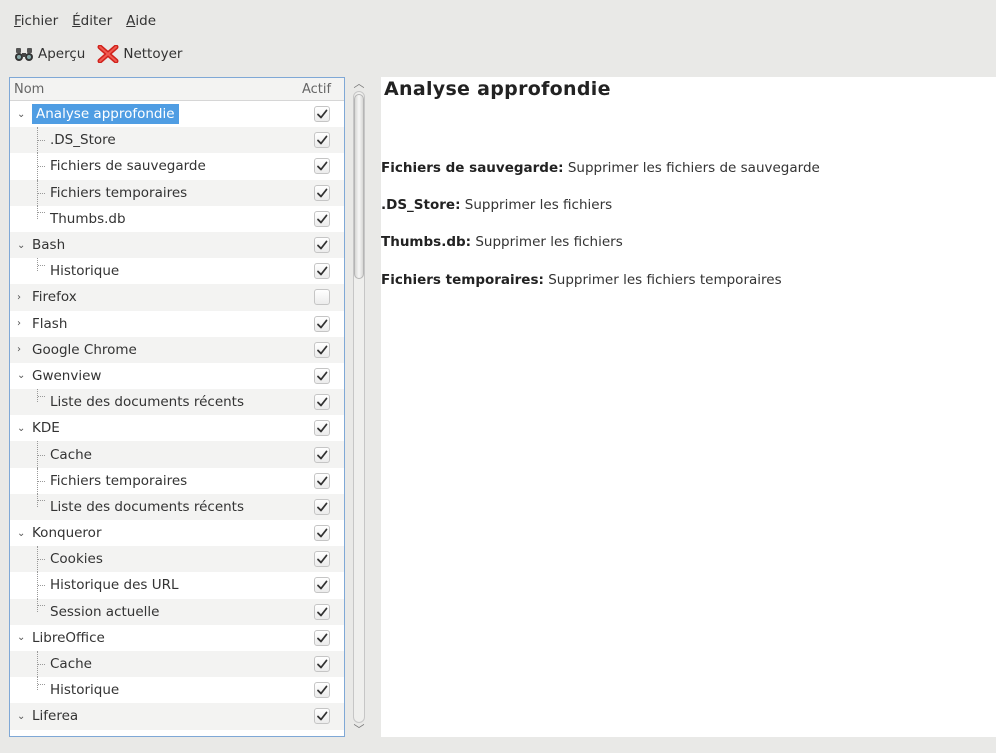 Image resolution: width=996 pixels, height=753 pixels. Describe the element at coordinates (497, 89) in the screenshot. I see `details-title: Analyse approfondie` at that location.